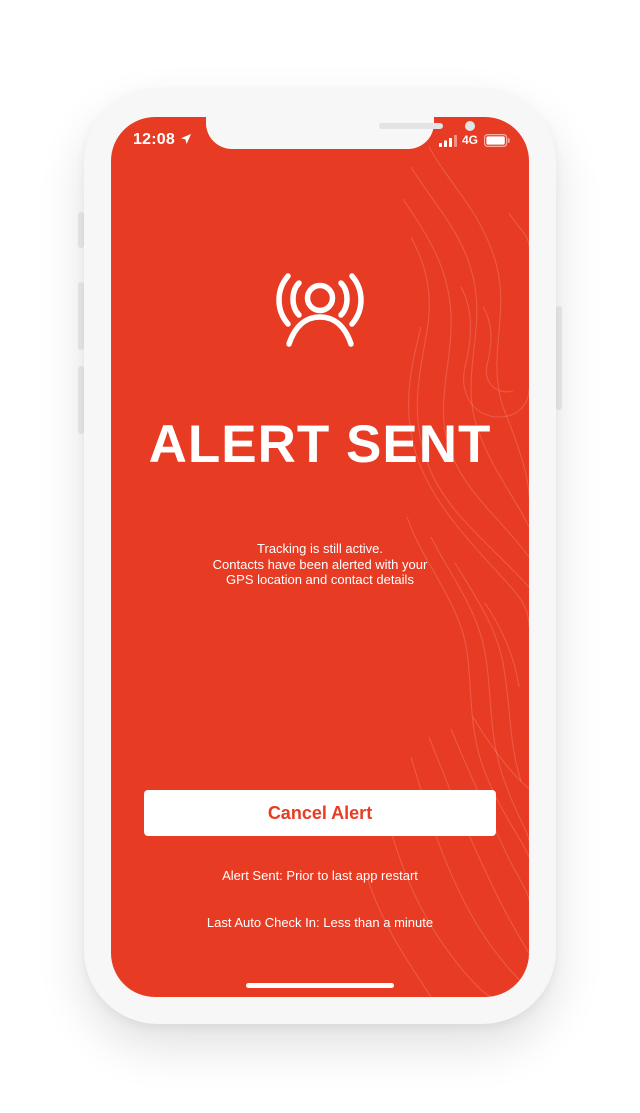 The image size is (640, 1113). What do you see at coordinates (411, 126) in the screenshot?
I see `speaker-grille` at bounding box center [411, 126].